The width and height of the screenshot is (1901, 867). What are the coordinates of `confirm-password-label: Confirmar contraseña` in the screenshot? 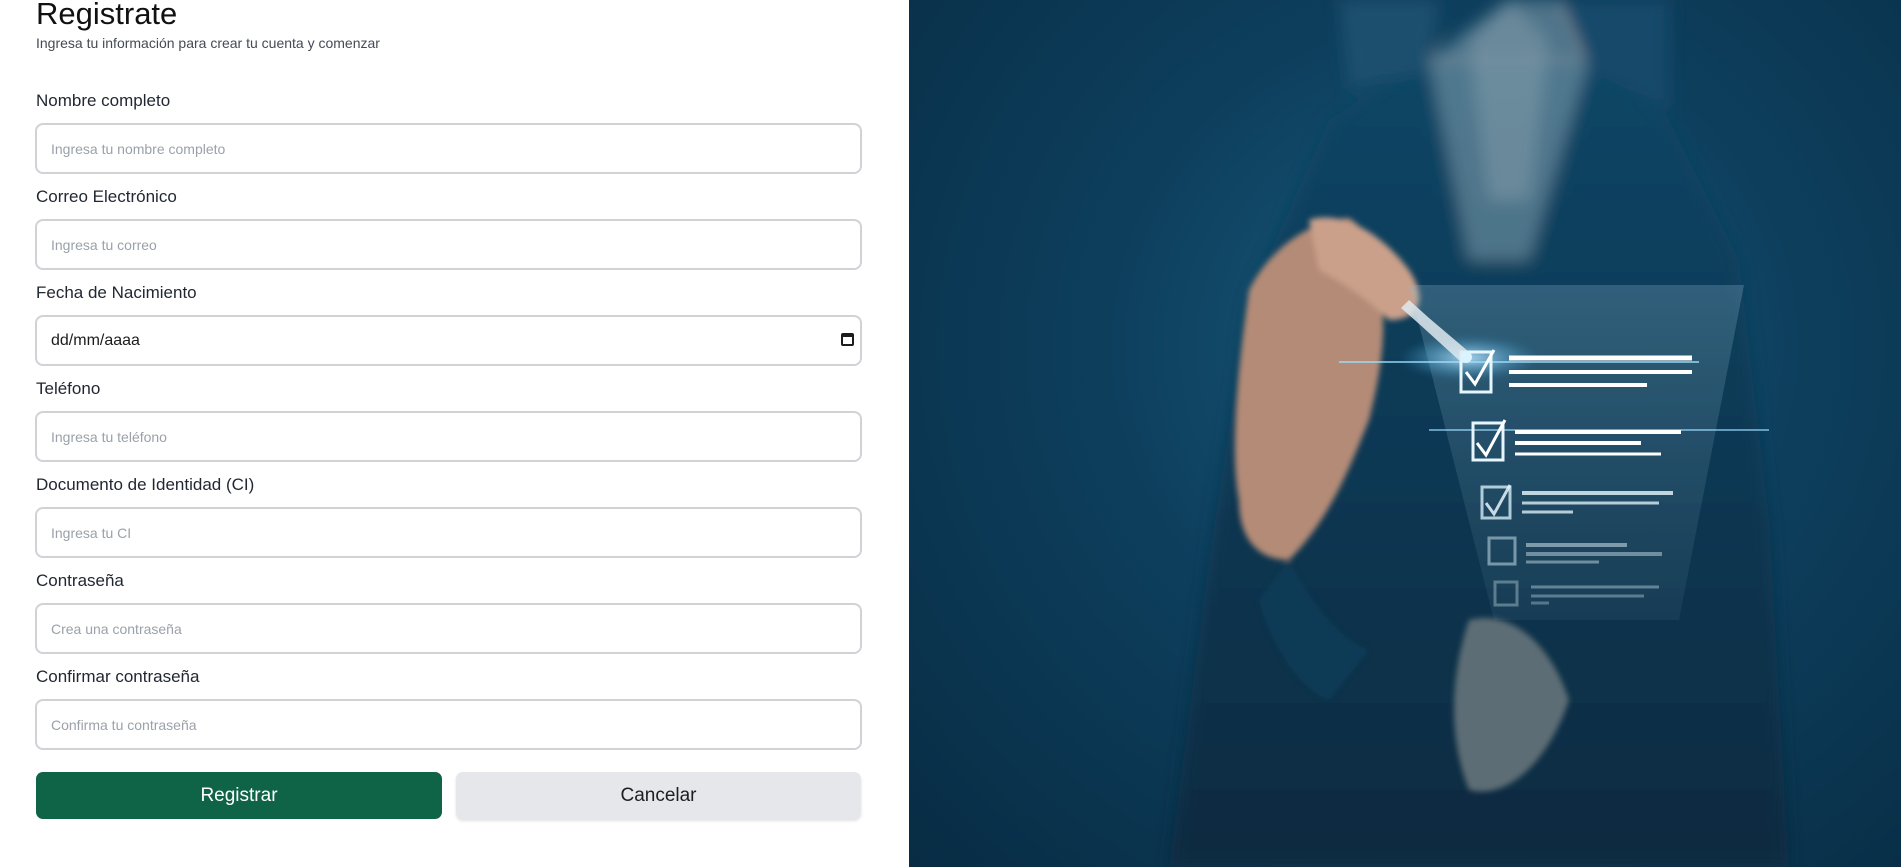 It's located at (118, 676).